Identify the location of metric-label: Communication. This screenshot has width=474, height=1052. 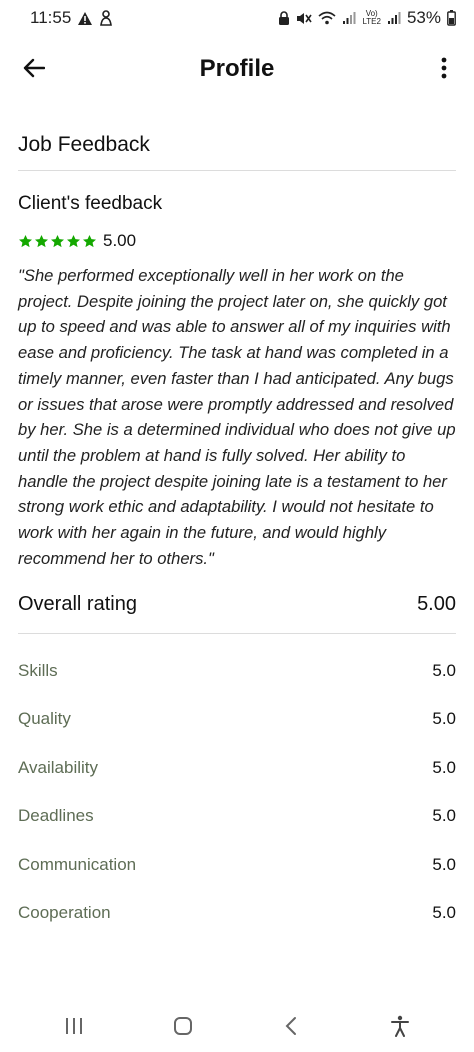
(77, 864).